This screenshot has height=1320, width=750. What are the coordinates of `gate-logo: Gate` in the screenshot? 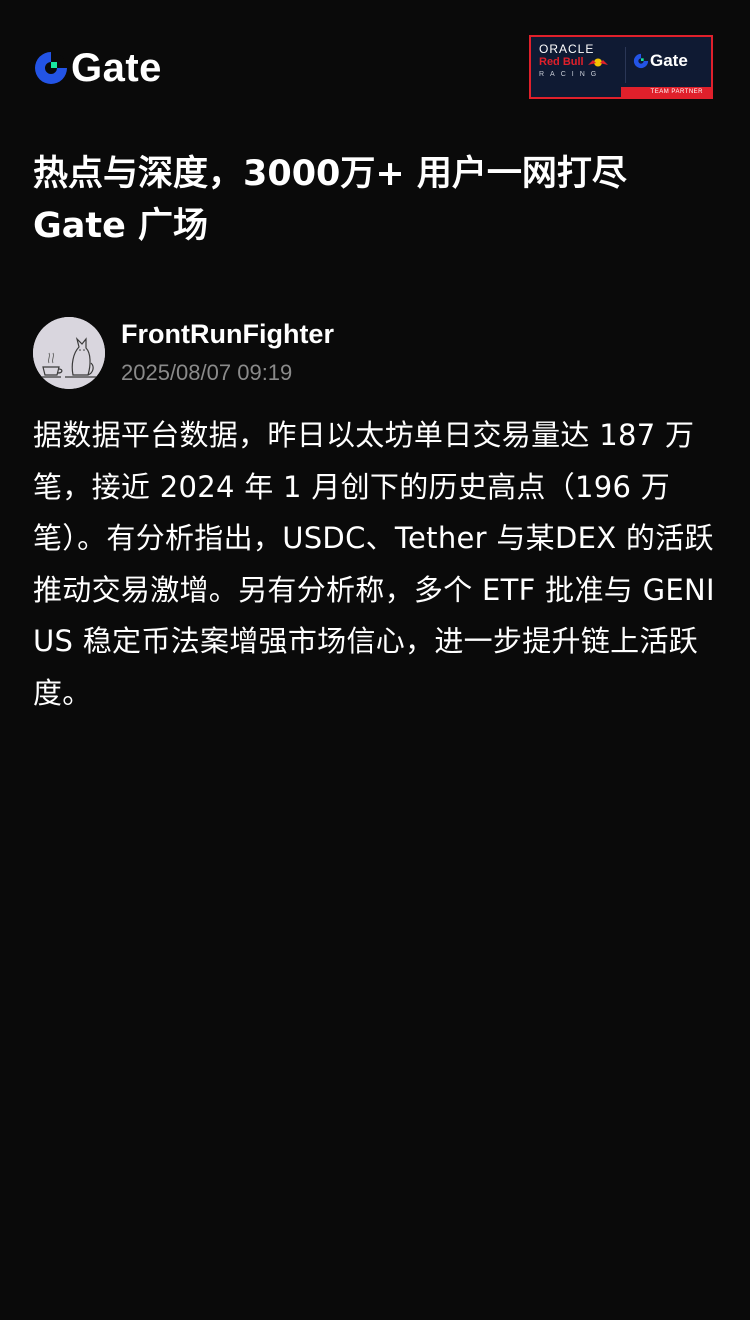 It's located at (97, 68).